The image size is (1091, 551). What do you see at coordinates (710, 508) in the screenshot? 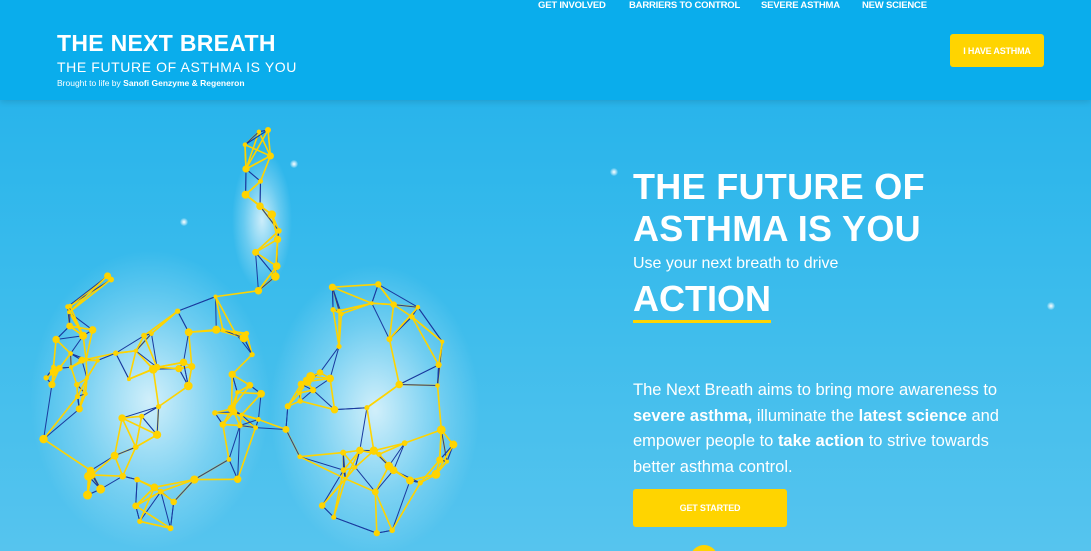
I see `get-started-button: GET STARTED` at bounding box center [710, 508].